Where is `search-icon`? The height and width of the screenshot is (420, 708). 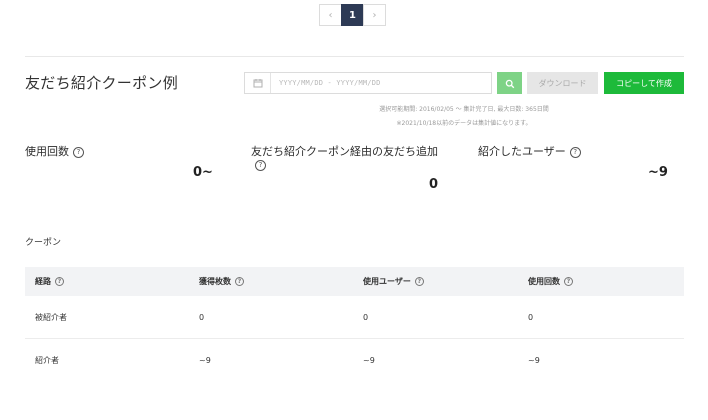
search-icon is located at coordinates (510, 83).